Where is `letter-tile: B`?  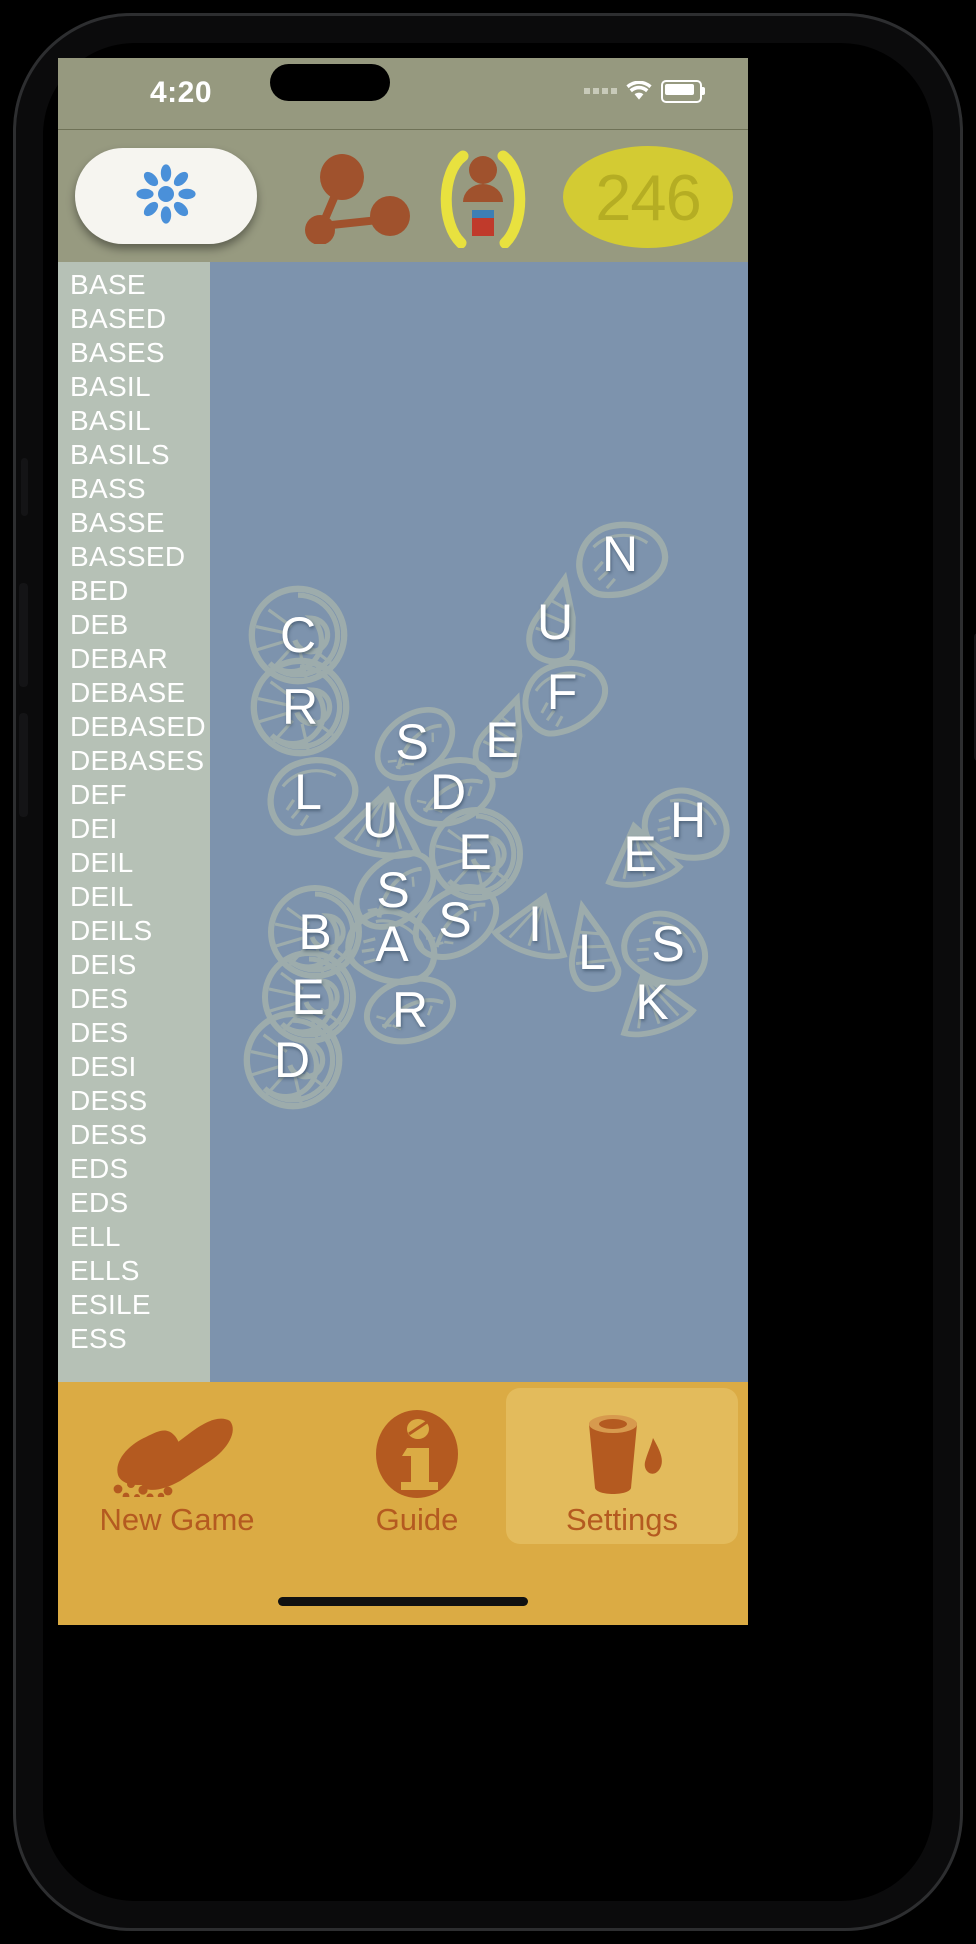
letter-tile: B is located at coordinates (315, 932).